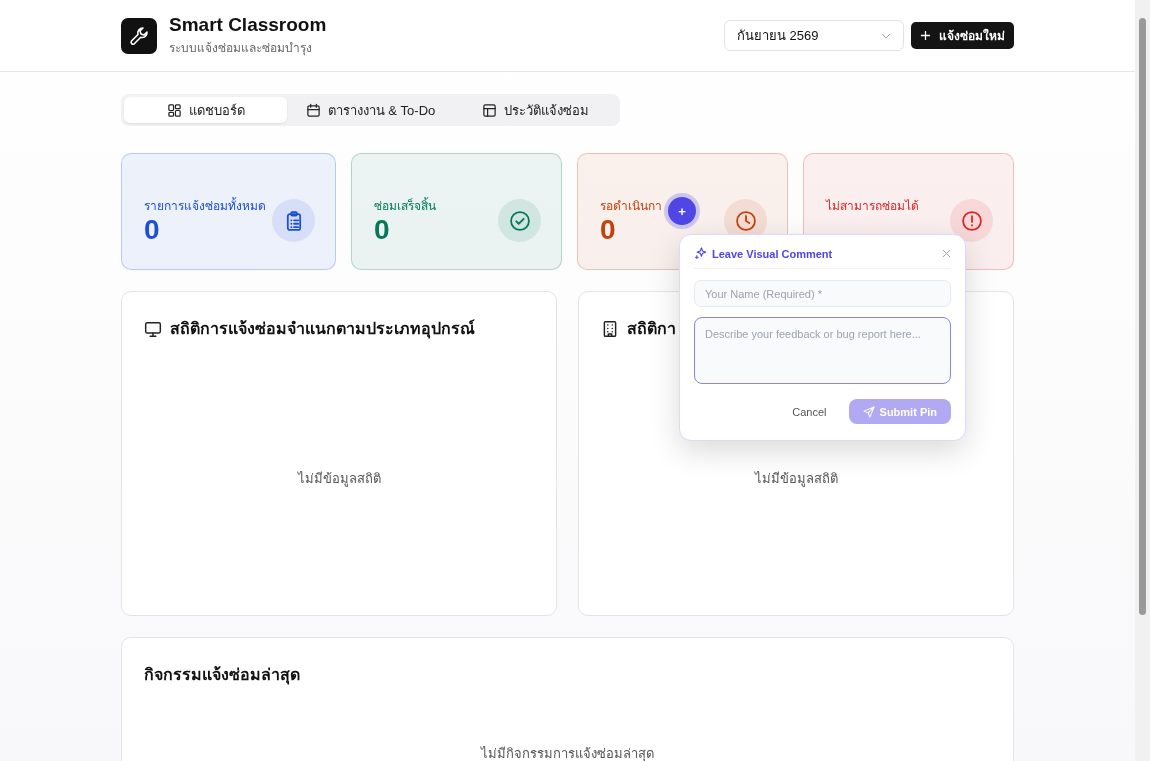  Describe the element at coordinates (773, 253) in the screenshot. I see `popup-title: Leave Visual Comment` at that location.